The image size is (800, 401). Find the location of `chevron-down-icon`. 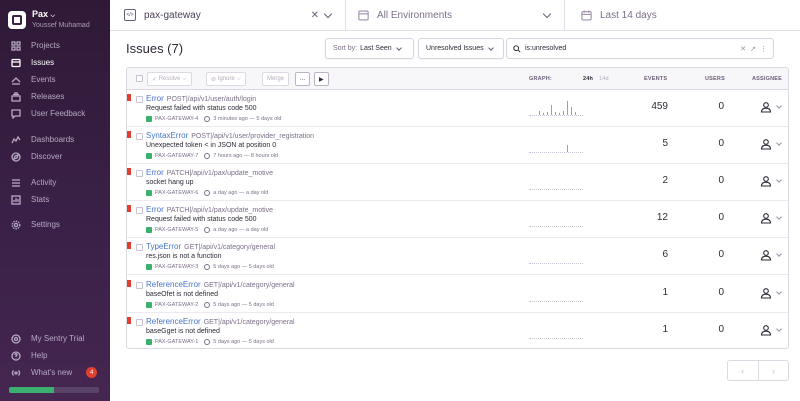

chevron-down-icon is located at coordinates (779, 106).